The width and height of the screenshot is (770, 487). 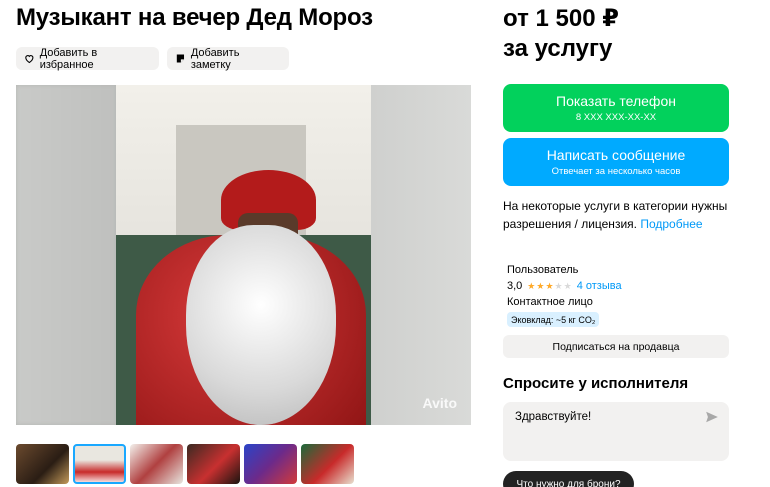 What do you see at coordinates (616, 171) in the screenshot?
I see `response-time: Отвечает за несколько часов` at bounding box center [616, 171].